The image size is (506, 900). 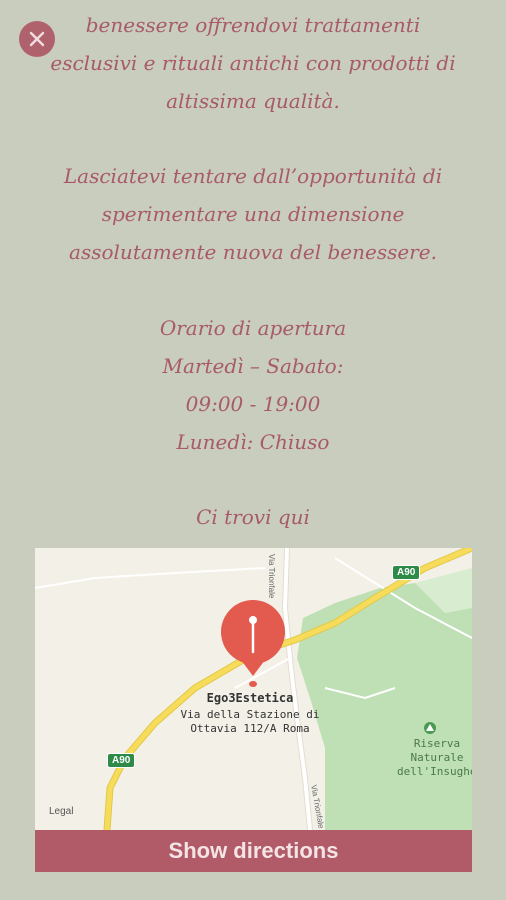 I want to click on close-icon, so click(x=37, y=39).